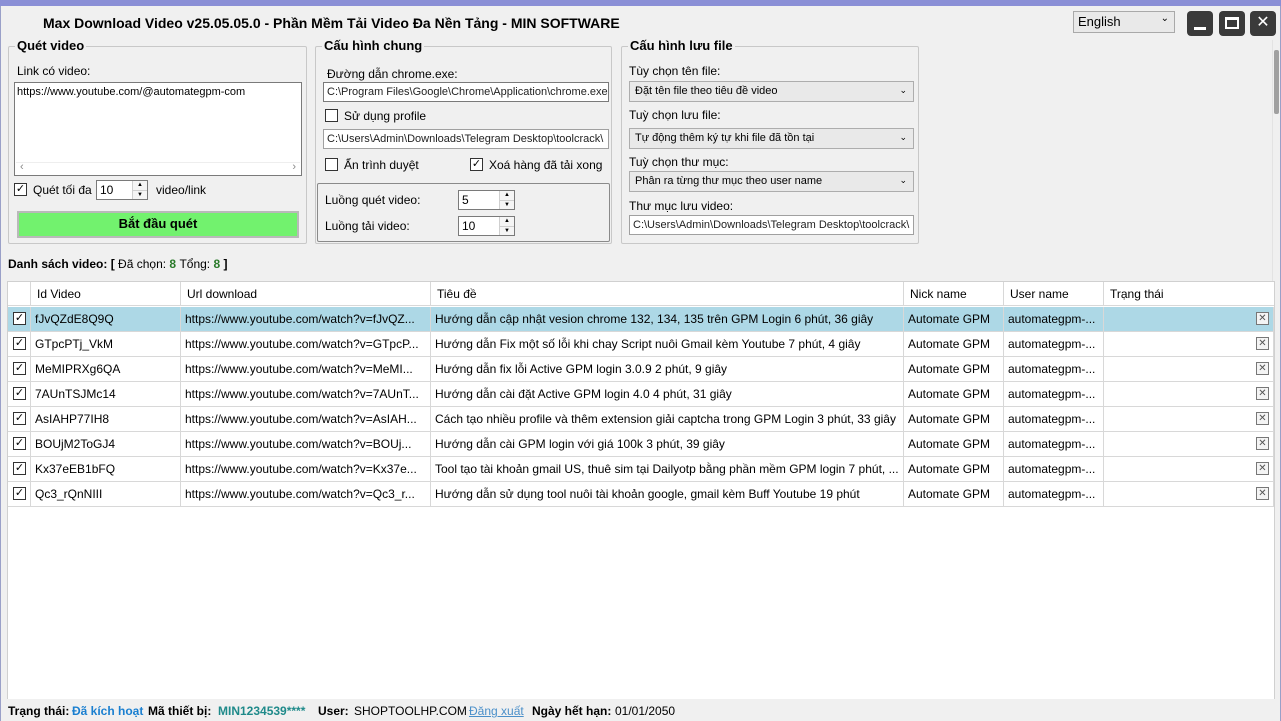 This screenshot has width=1281, height=721. I want to click on device-value: MIN1234539****, so click(262, 711).